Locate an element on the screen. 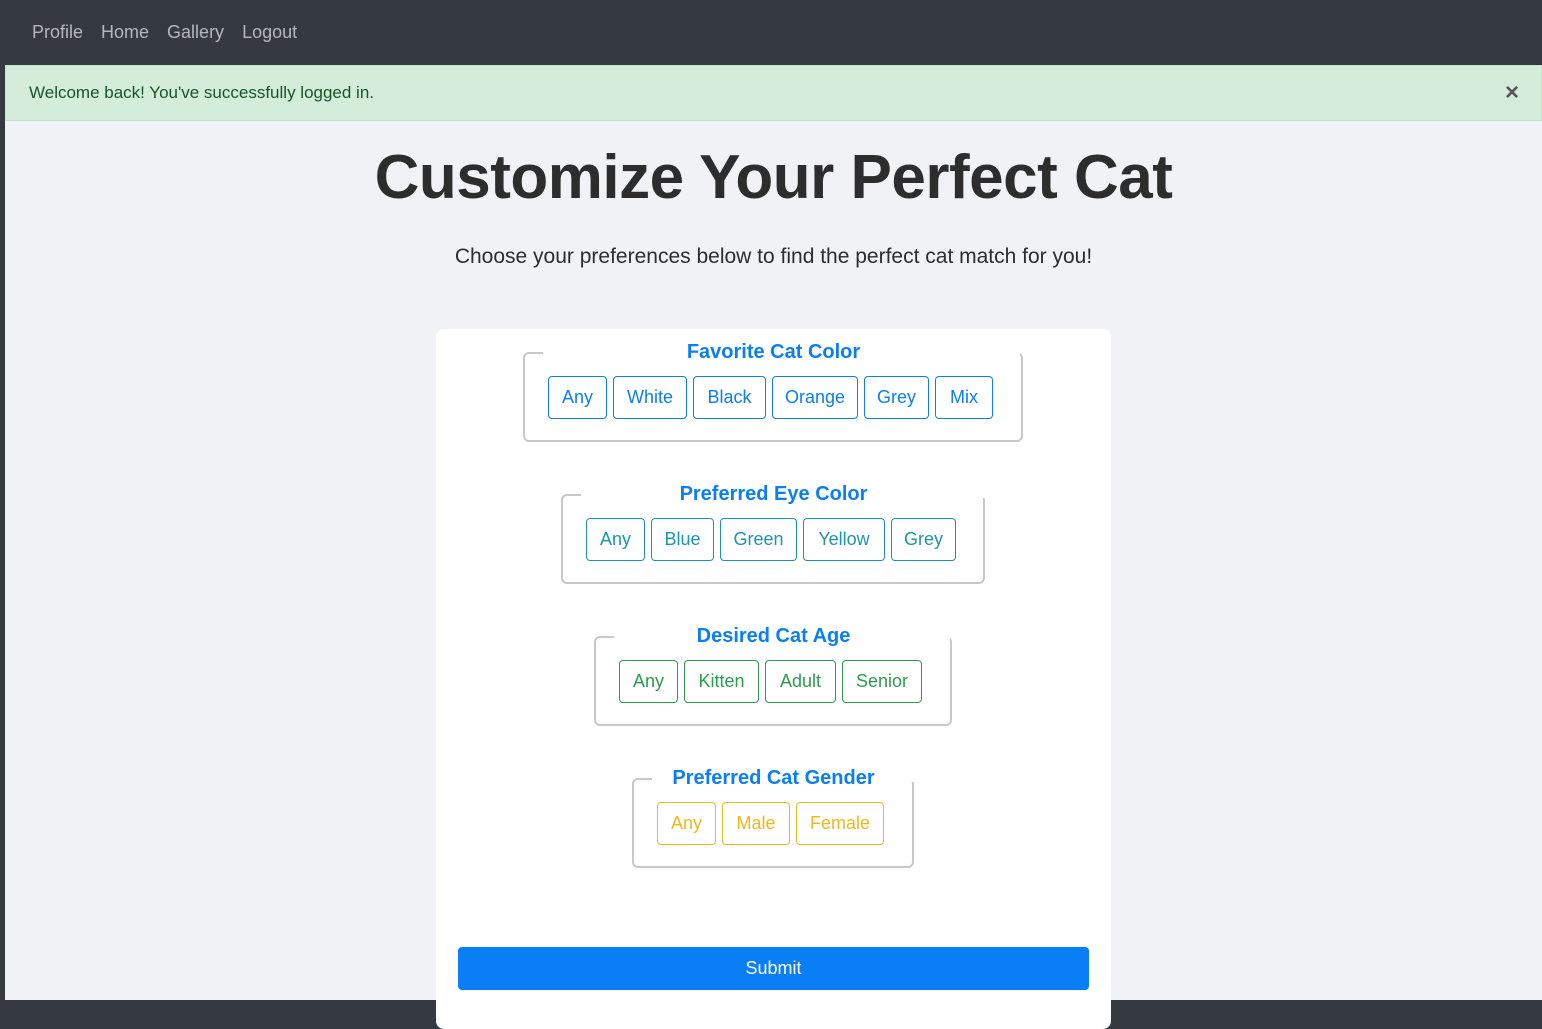 Image resolution: width=1542 pixels, height=1029 pixels. cat-gender-options: Any Male Female is located at coordinates (770, 823).